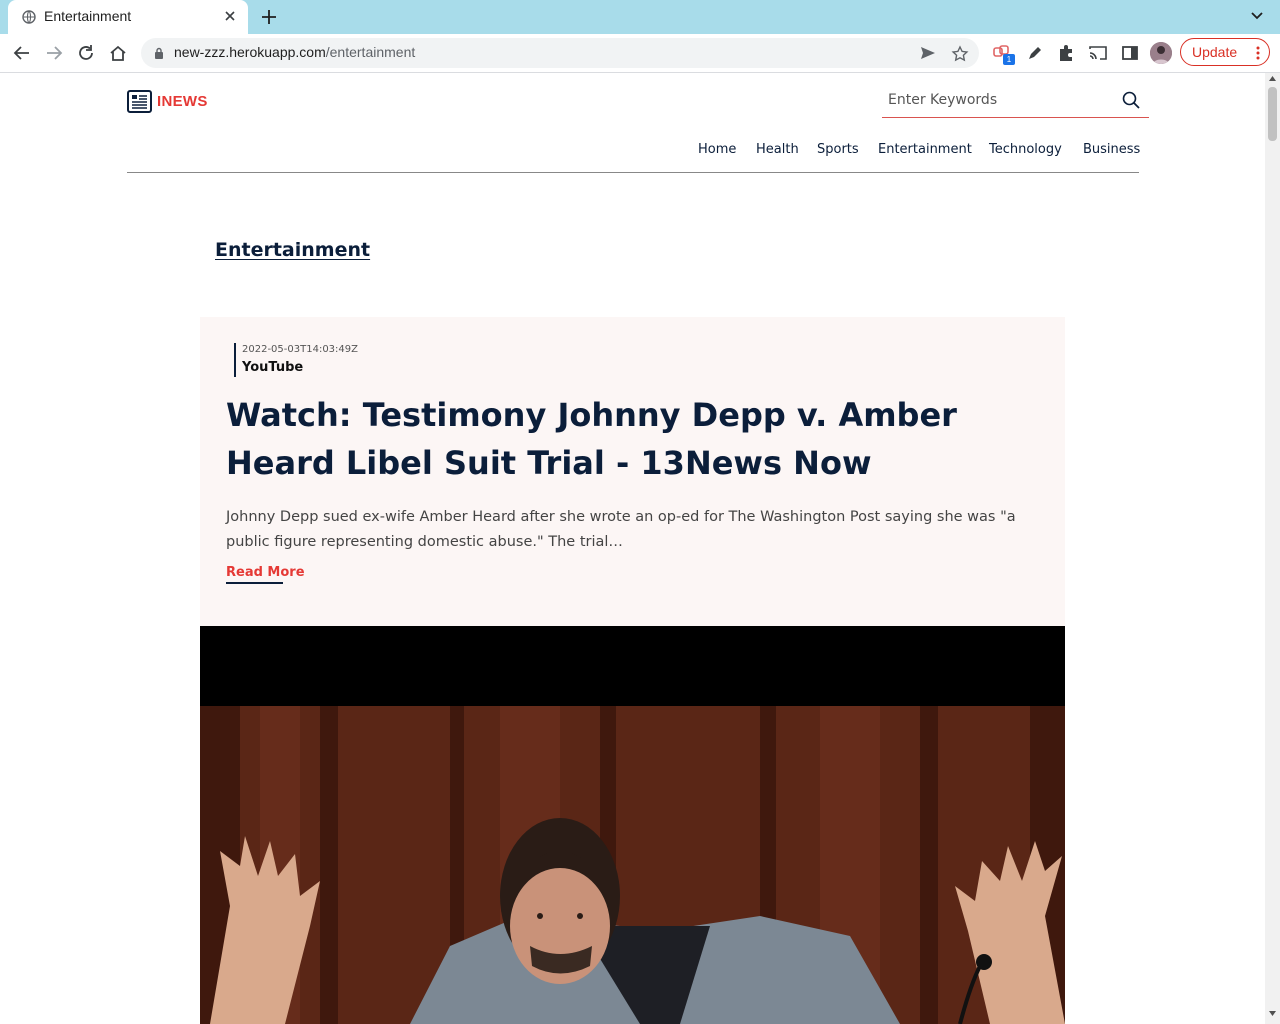 Image resolution: width=1280 pixels, height=1024 pixels. What do you see at coordinates (838, 149) in the screenshot?
I see `nav-sports: Sports` at bounding box center [838, 149].